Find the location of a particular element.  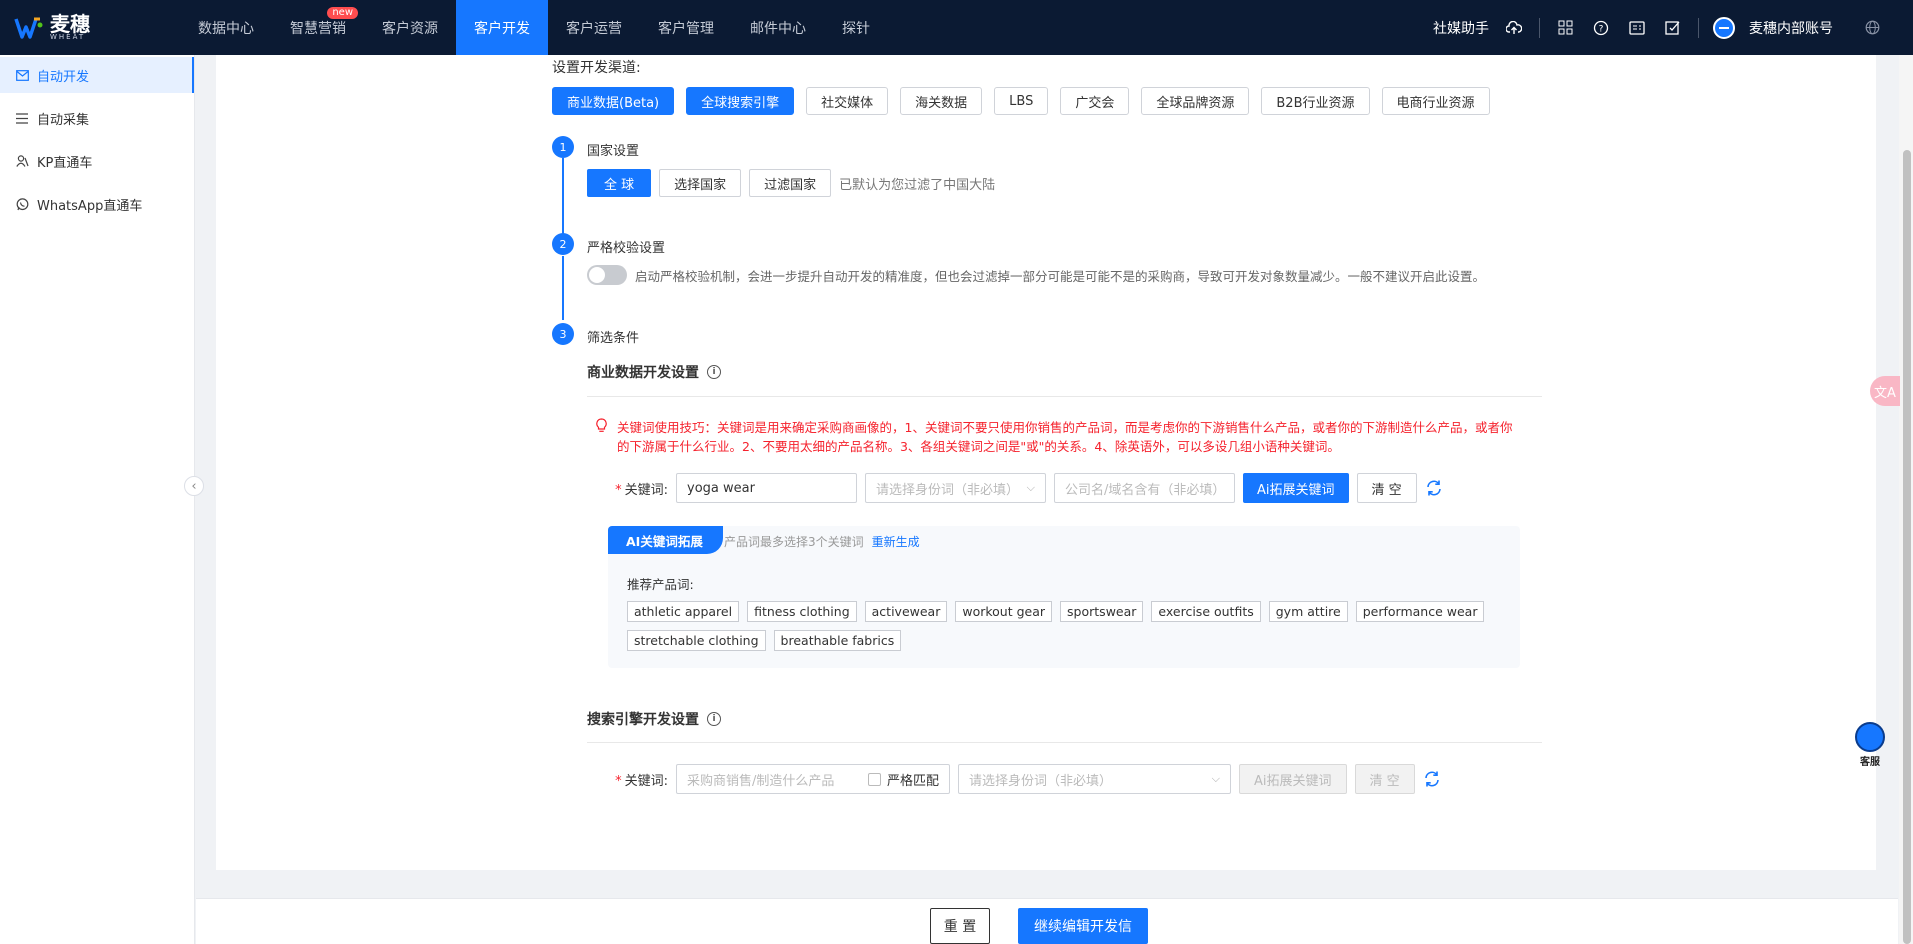

ai-hint-text: 产品词最多选择3个关键词 is located at coordinates (794, 542).